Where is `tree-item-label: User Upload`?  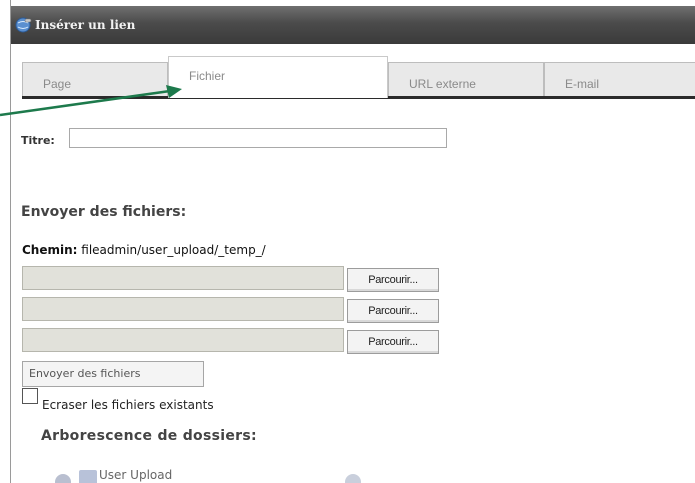 tree-item-label: User Upload is located at coordinates (136, 475).